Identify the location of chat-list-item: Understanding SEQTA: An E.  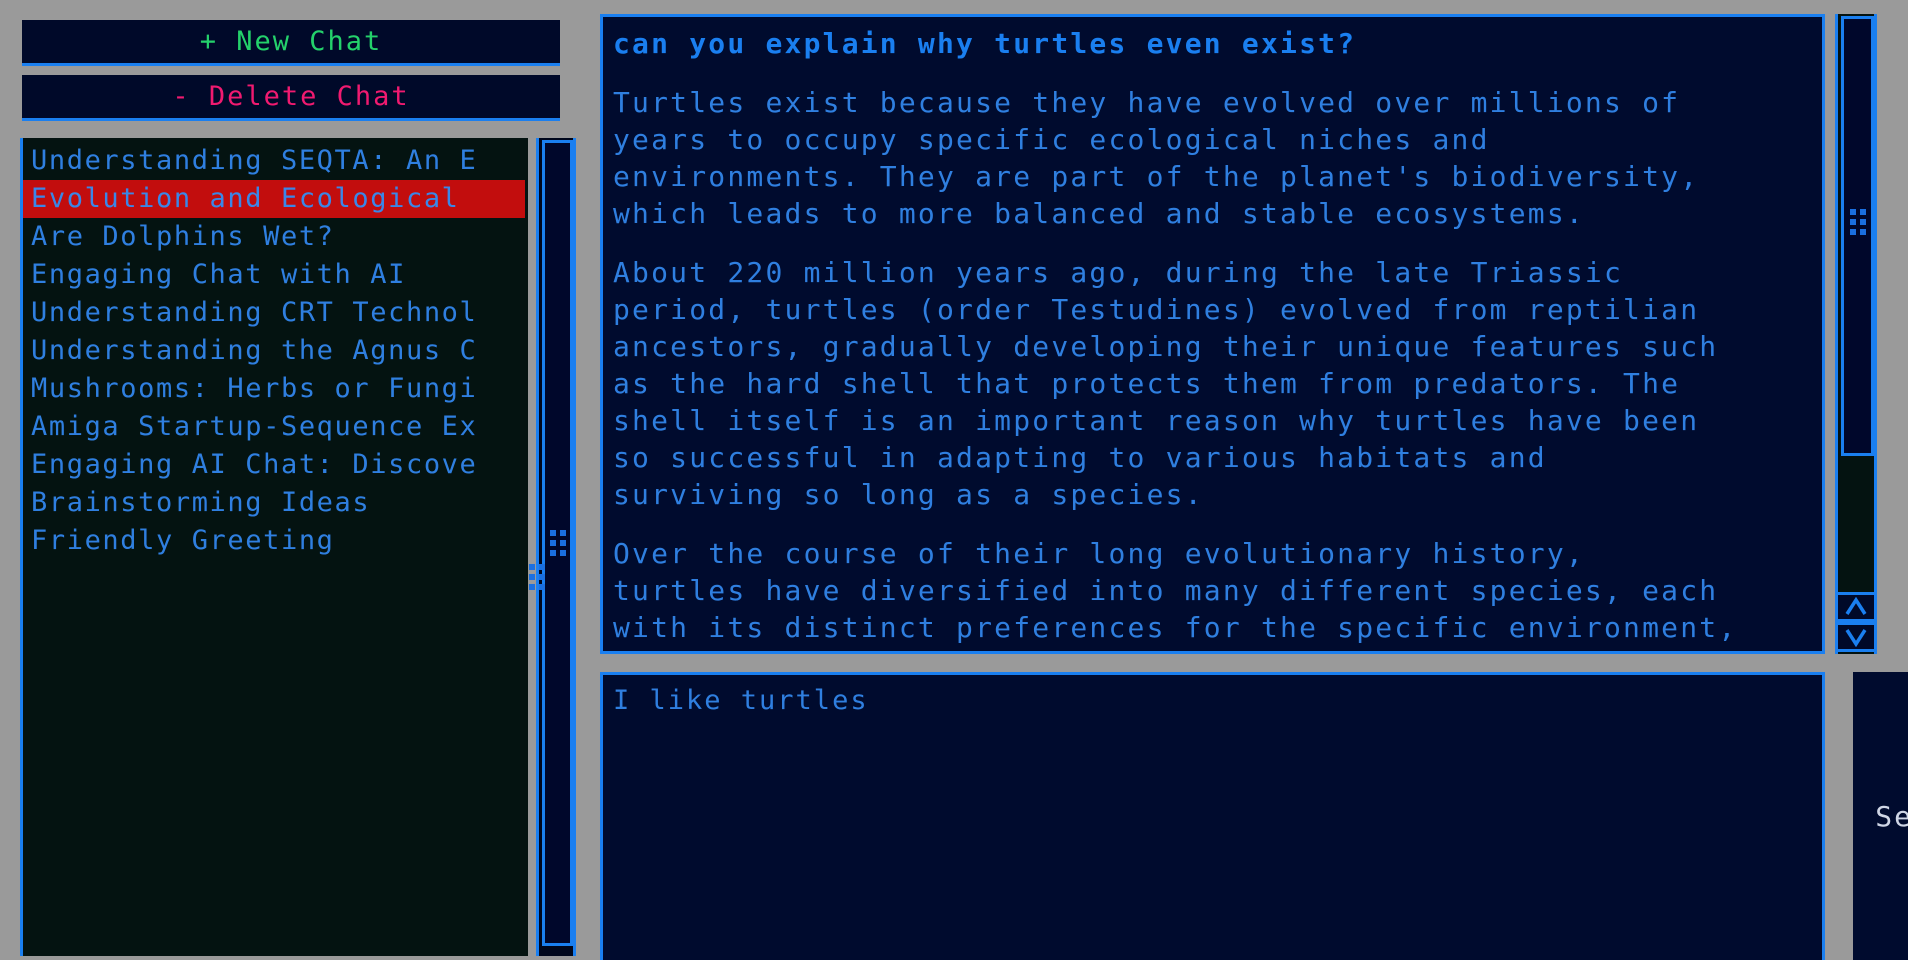
(275, 161).